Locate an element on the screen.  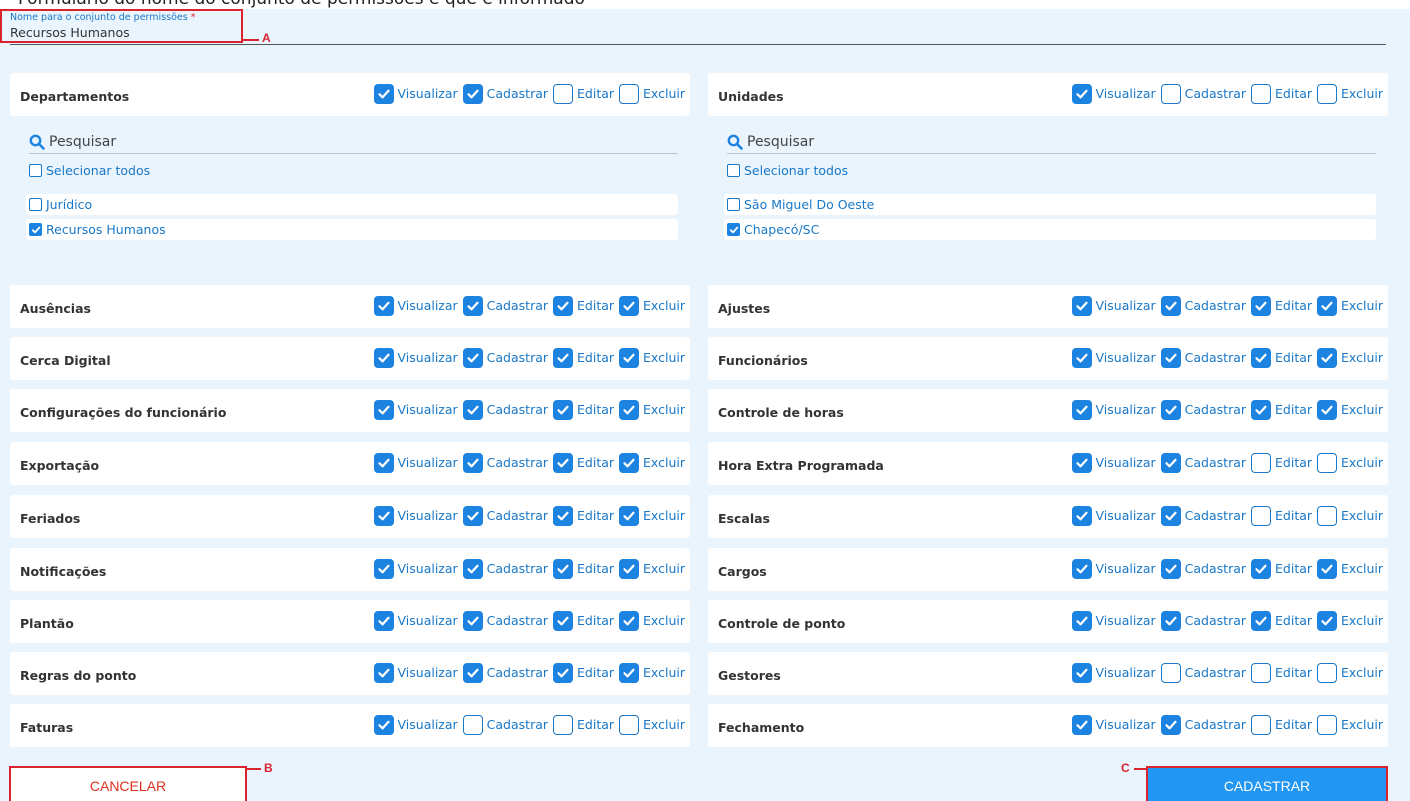
units-search-input: Pesquisar is located at coordinates (780, 142).